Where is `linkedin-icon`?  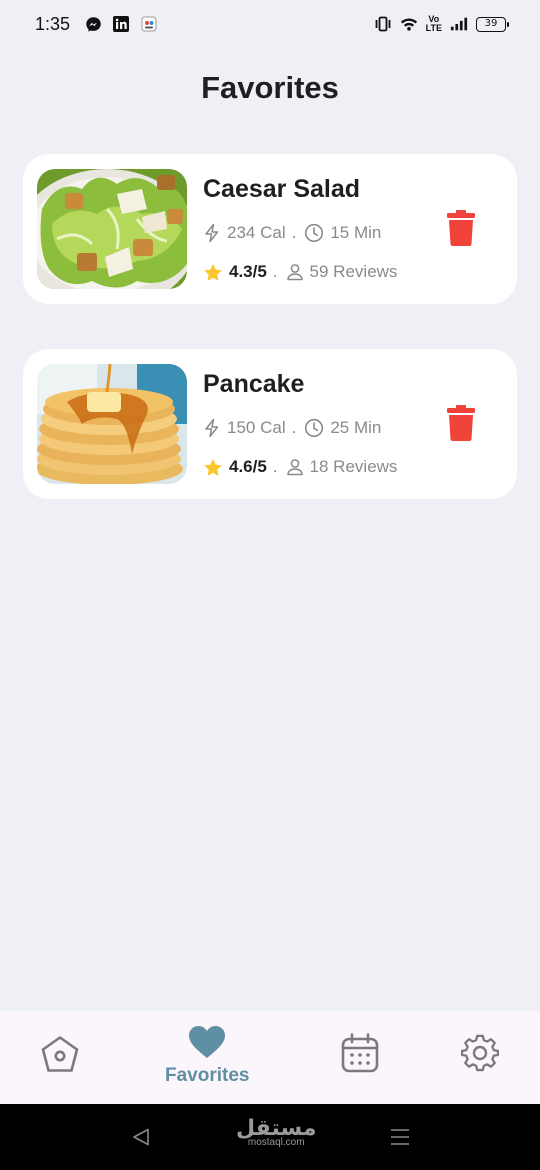
linkedin-icon is located at coordinates (121, 24).